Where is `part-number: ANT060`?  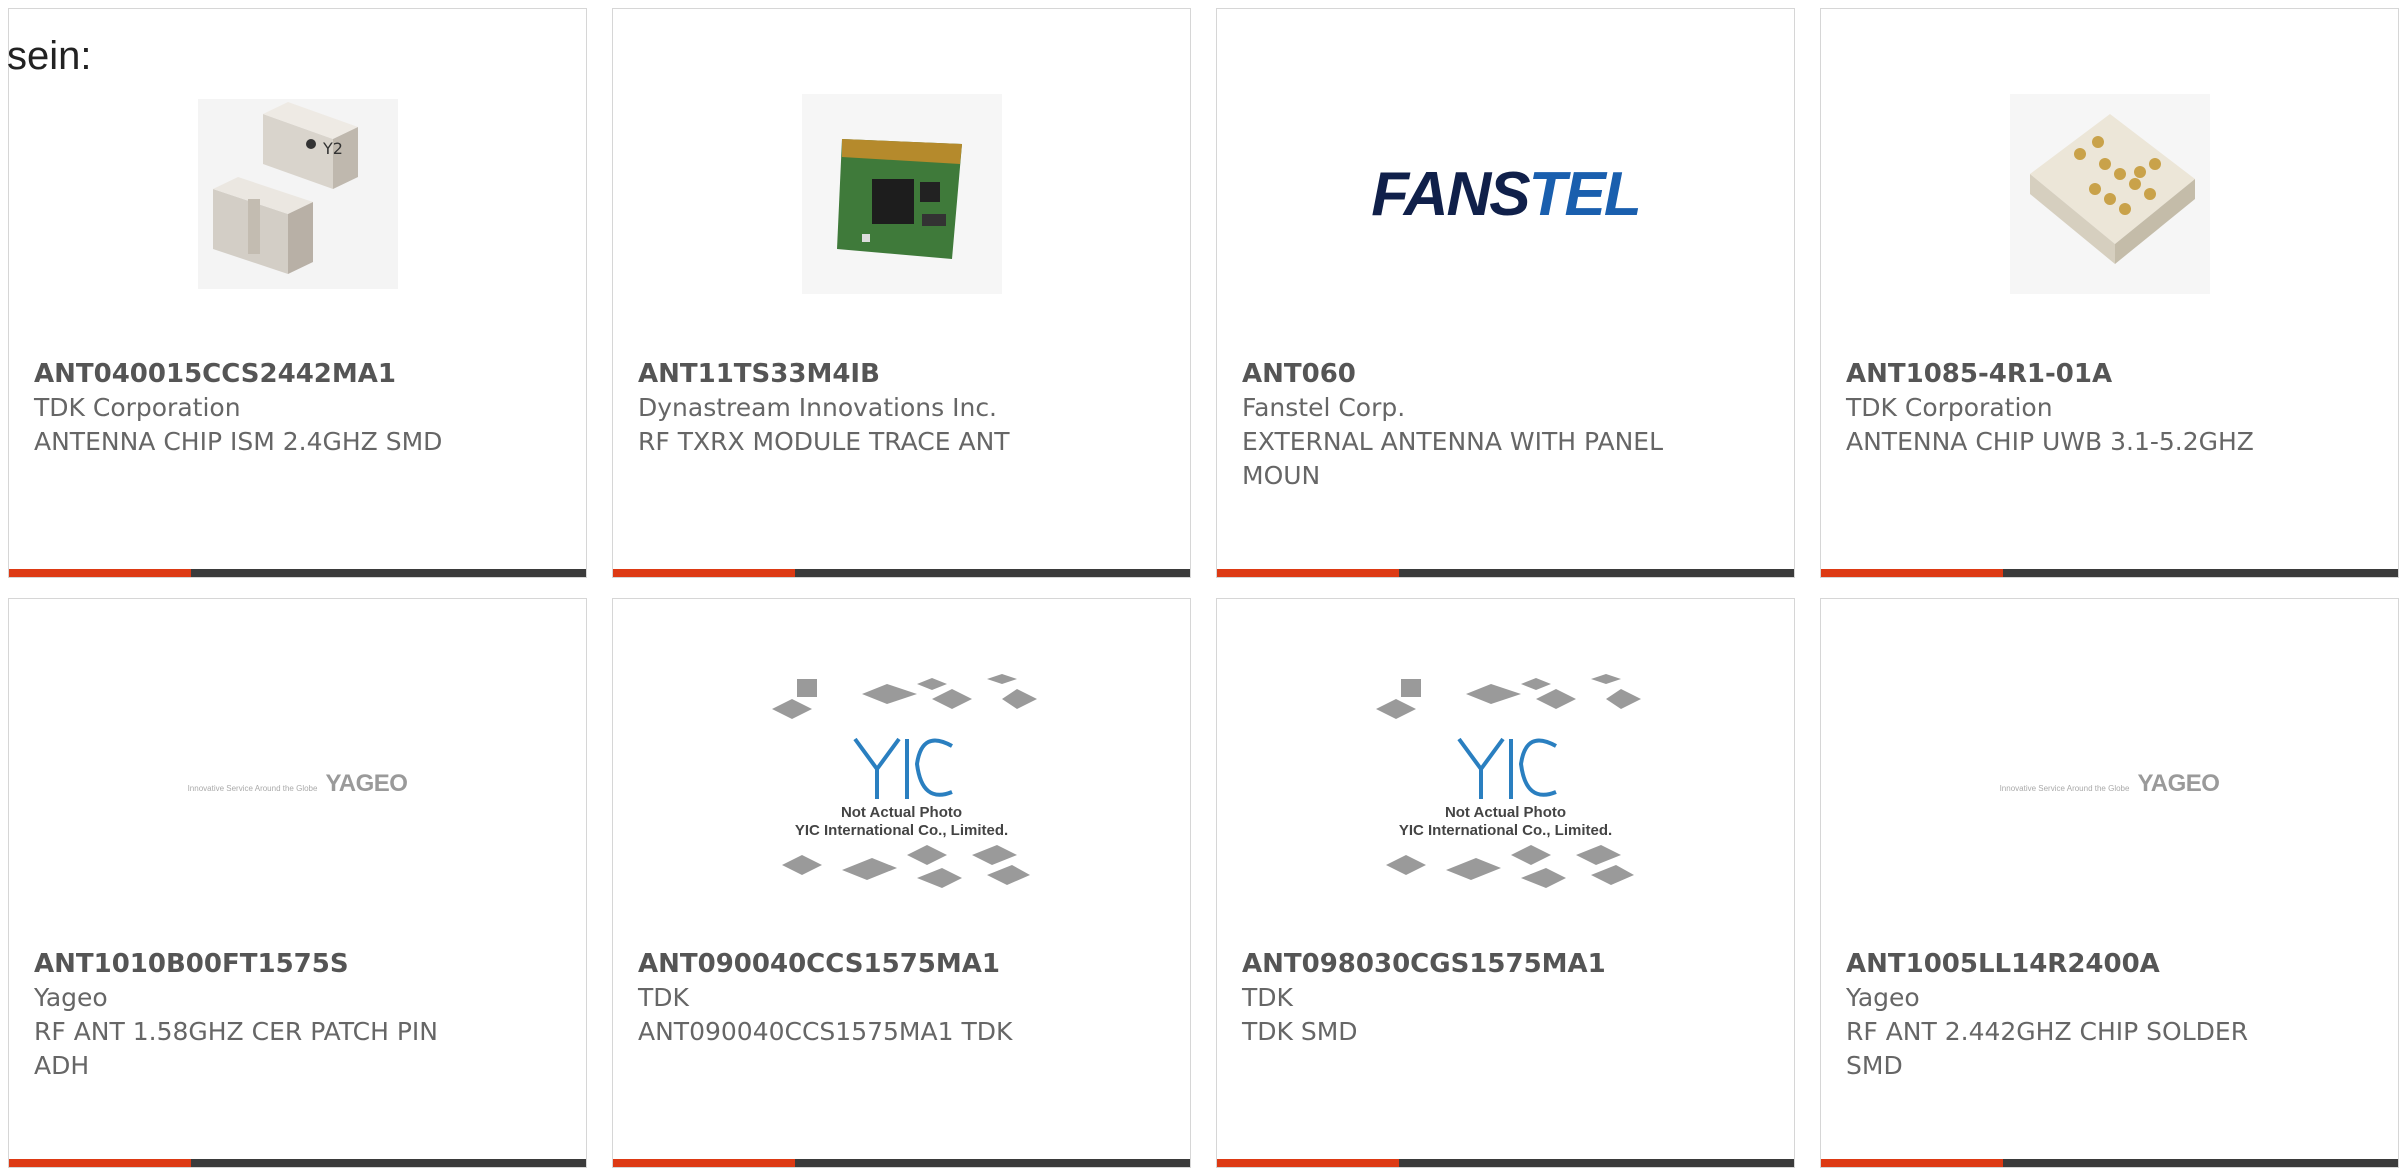 part-number: ANT060 is located at coordinates (1508, 374).